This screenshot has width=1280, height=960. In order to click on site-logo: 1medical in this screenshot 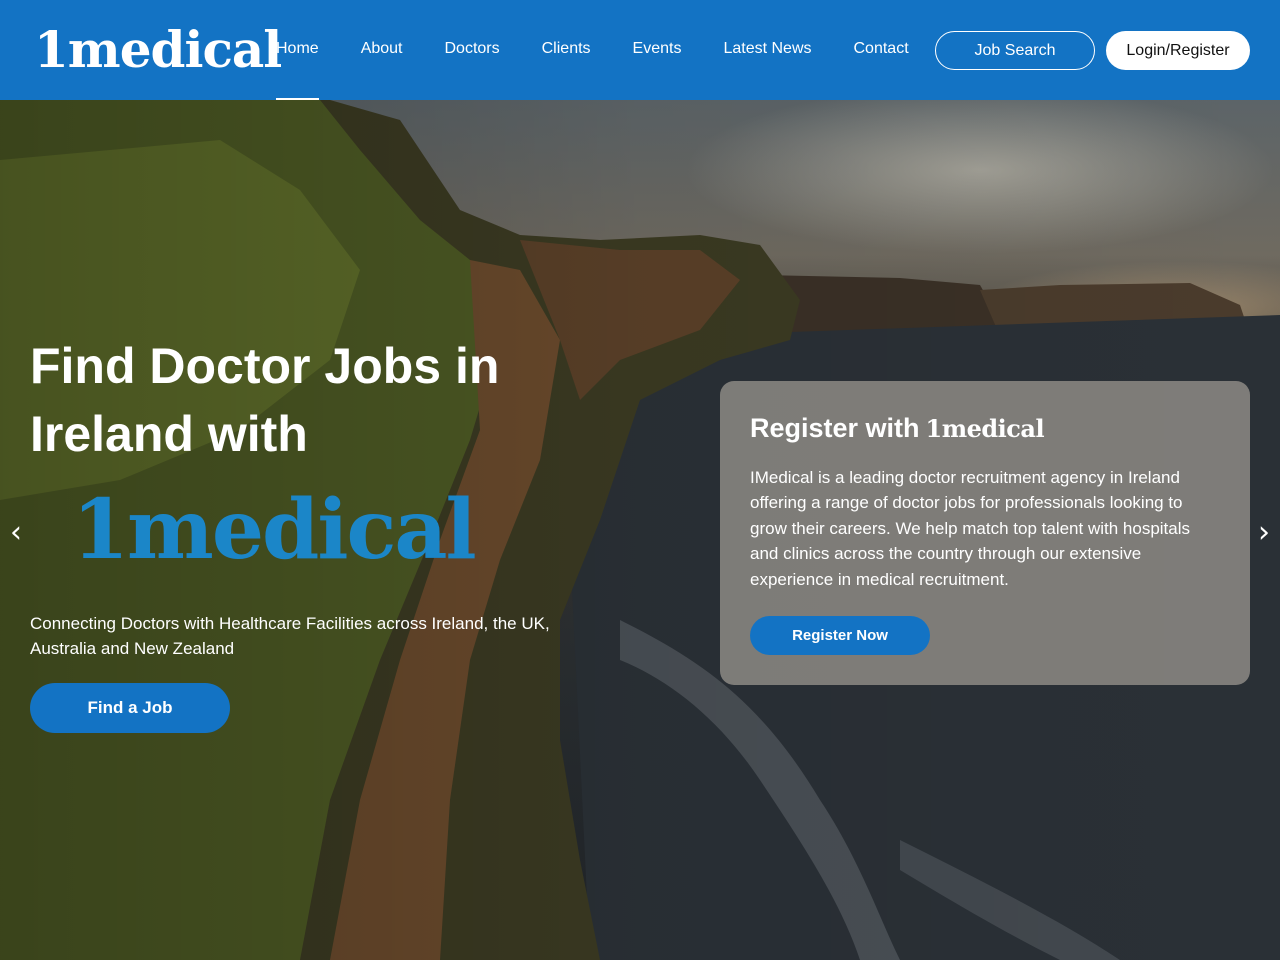, I will do `click(158, 50)`.